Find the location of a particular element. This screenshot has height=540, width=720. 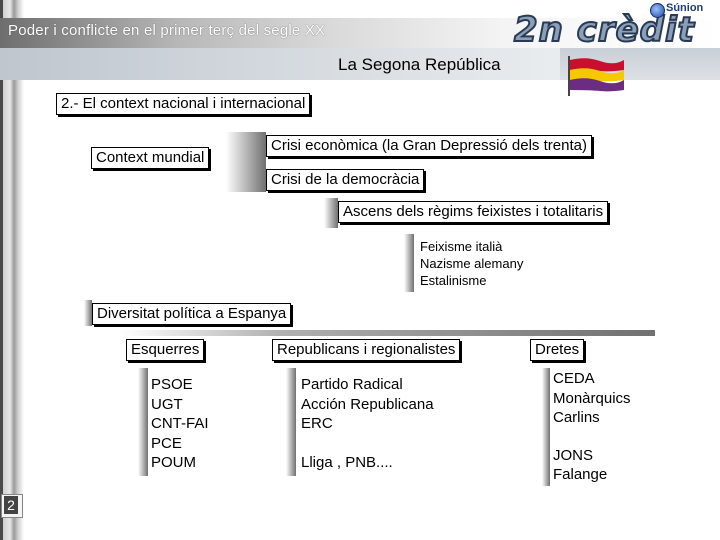

party-item: Falange is located at coordinates (580, 474).